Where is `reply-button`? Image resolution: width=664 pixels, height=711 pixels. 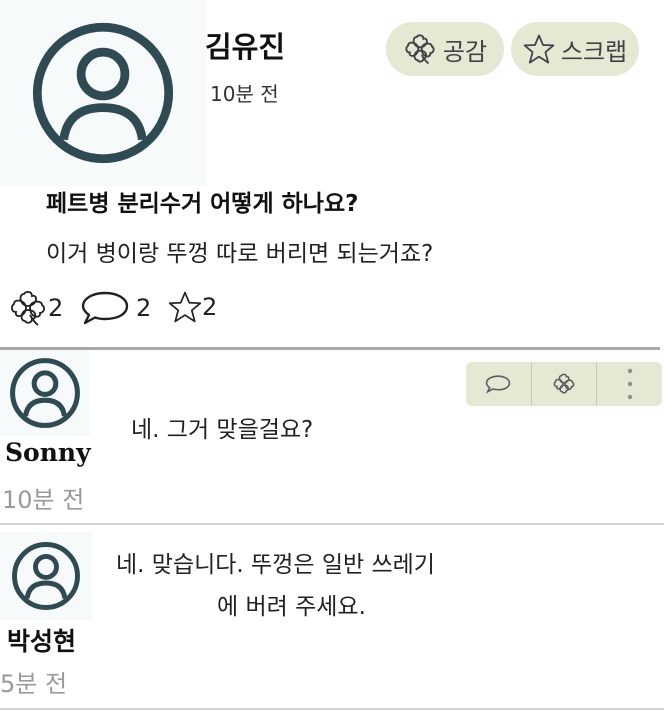 reply-button is located at coordinates (498, 384).